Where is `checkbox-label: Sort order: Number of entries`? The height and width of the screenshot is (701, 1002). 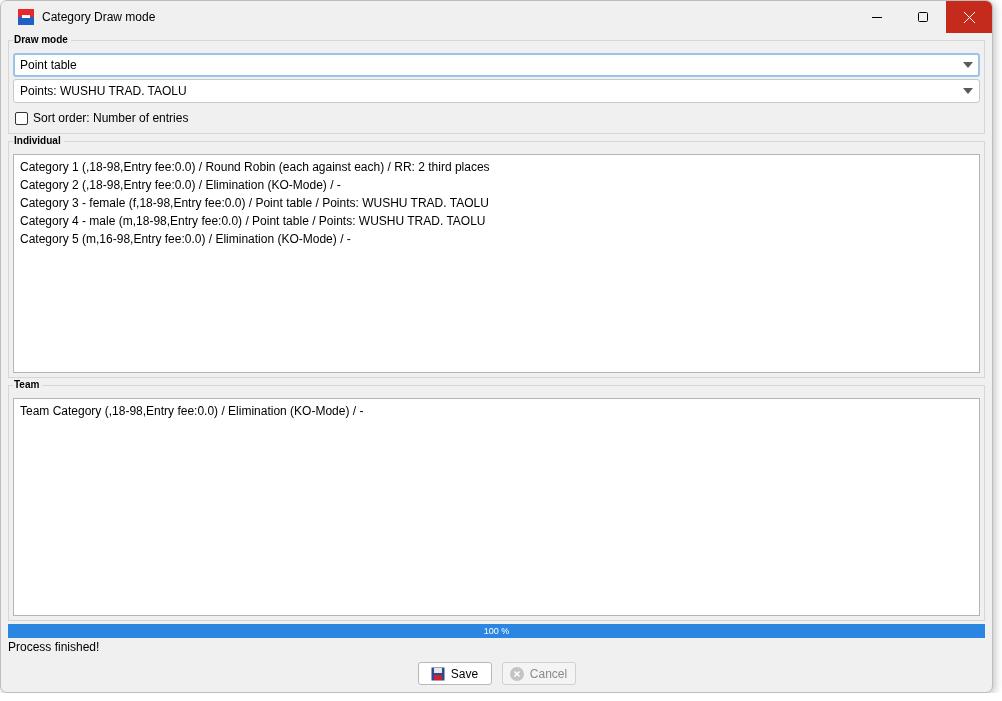
checkbox-label: Sort order: Number of entries is located at coordinates (111, 118).